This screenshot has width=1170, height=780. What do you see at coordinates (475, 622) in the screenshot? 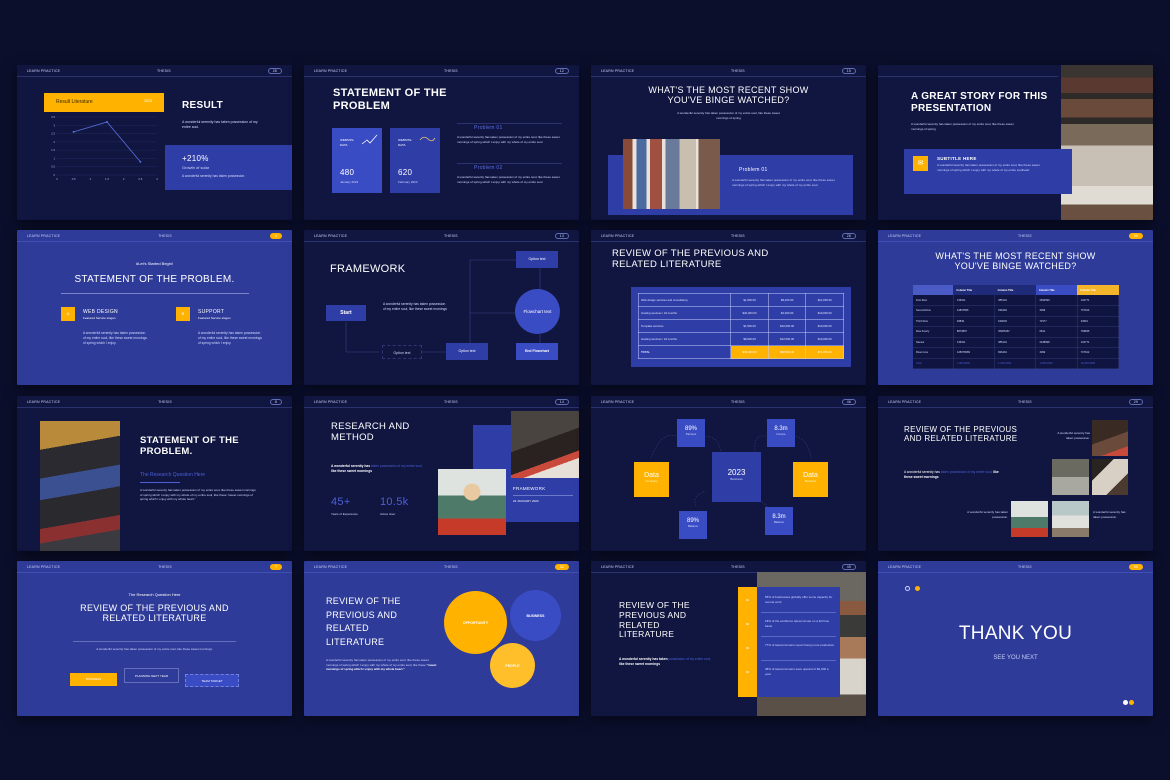
I see `opportunity-circle: OPPORTUNITY` at bounding box center [475, 622].